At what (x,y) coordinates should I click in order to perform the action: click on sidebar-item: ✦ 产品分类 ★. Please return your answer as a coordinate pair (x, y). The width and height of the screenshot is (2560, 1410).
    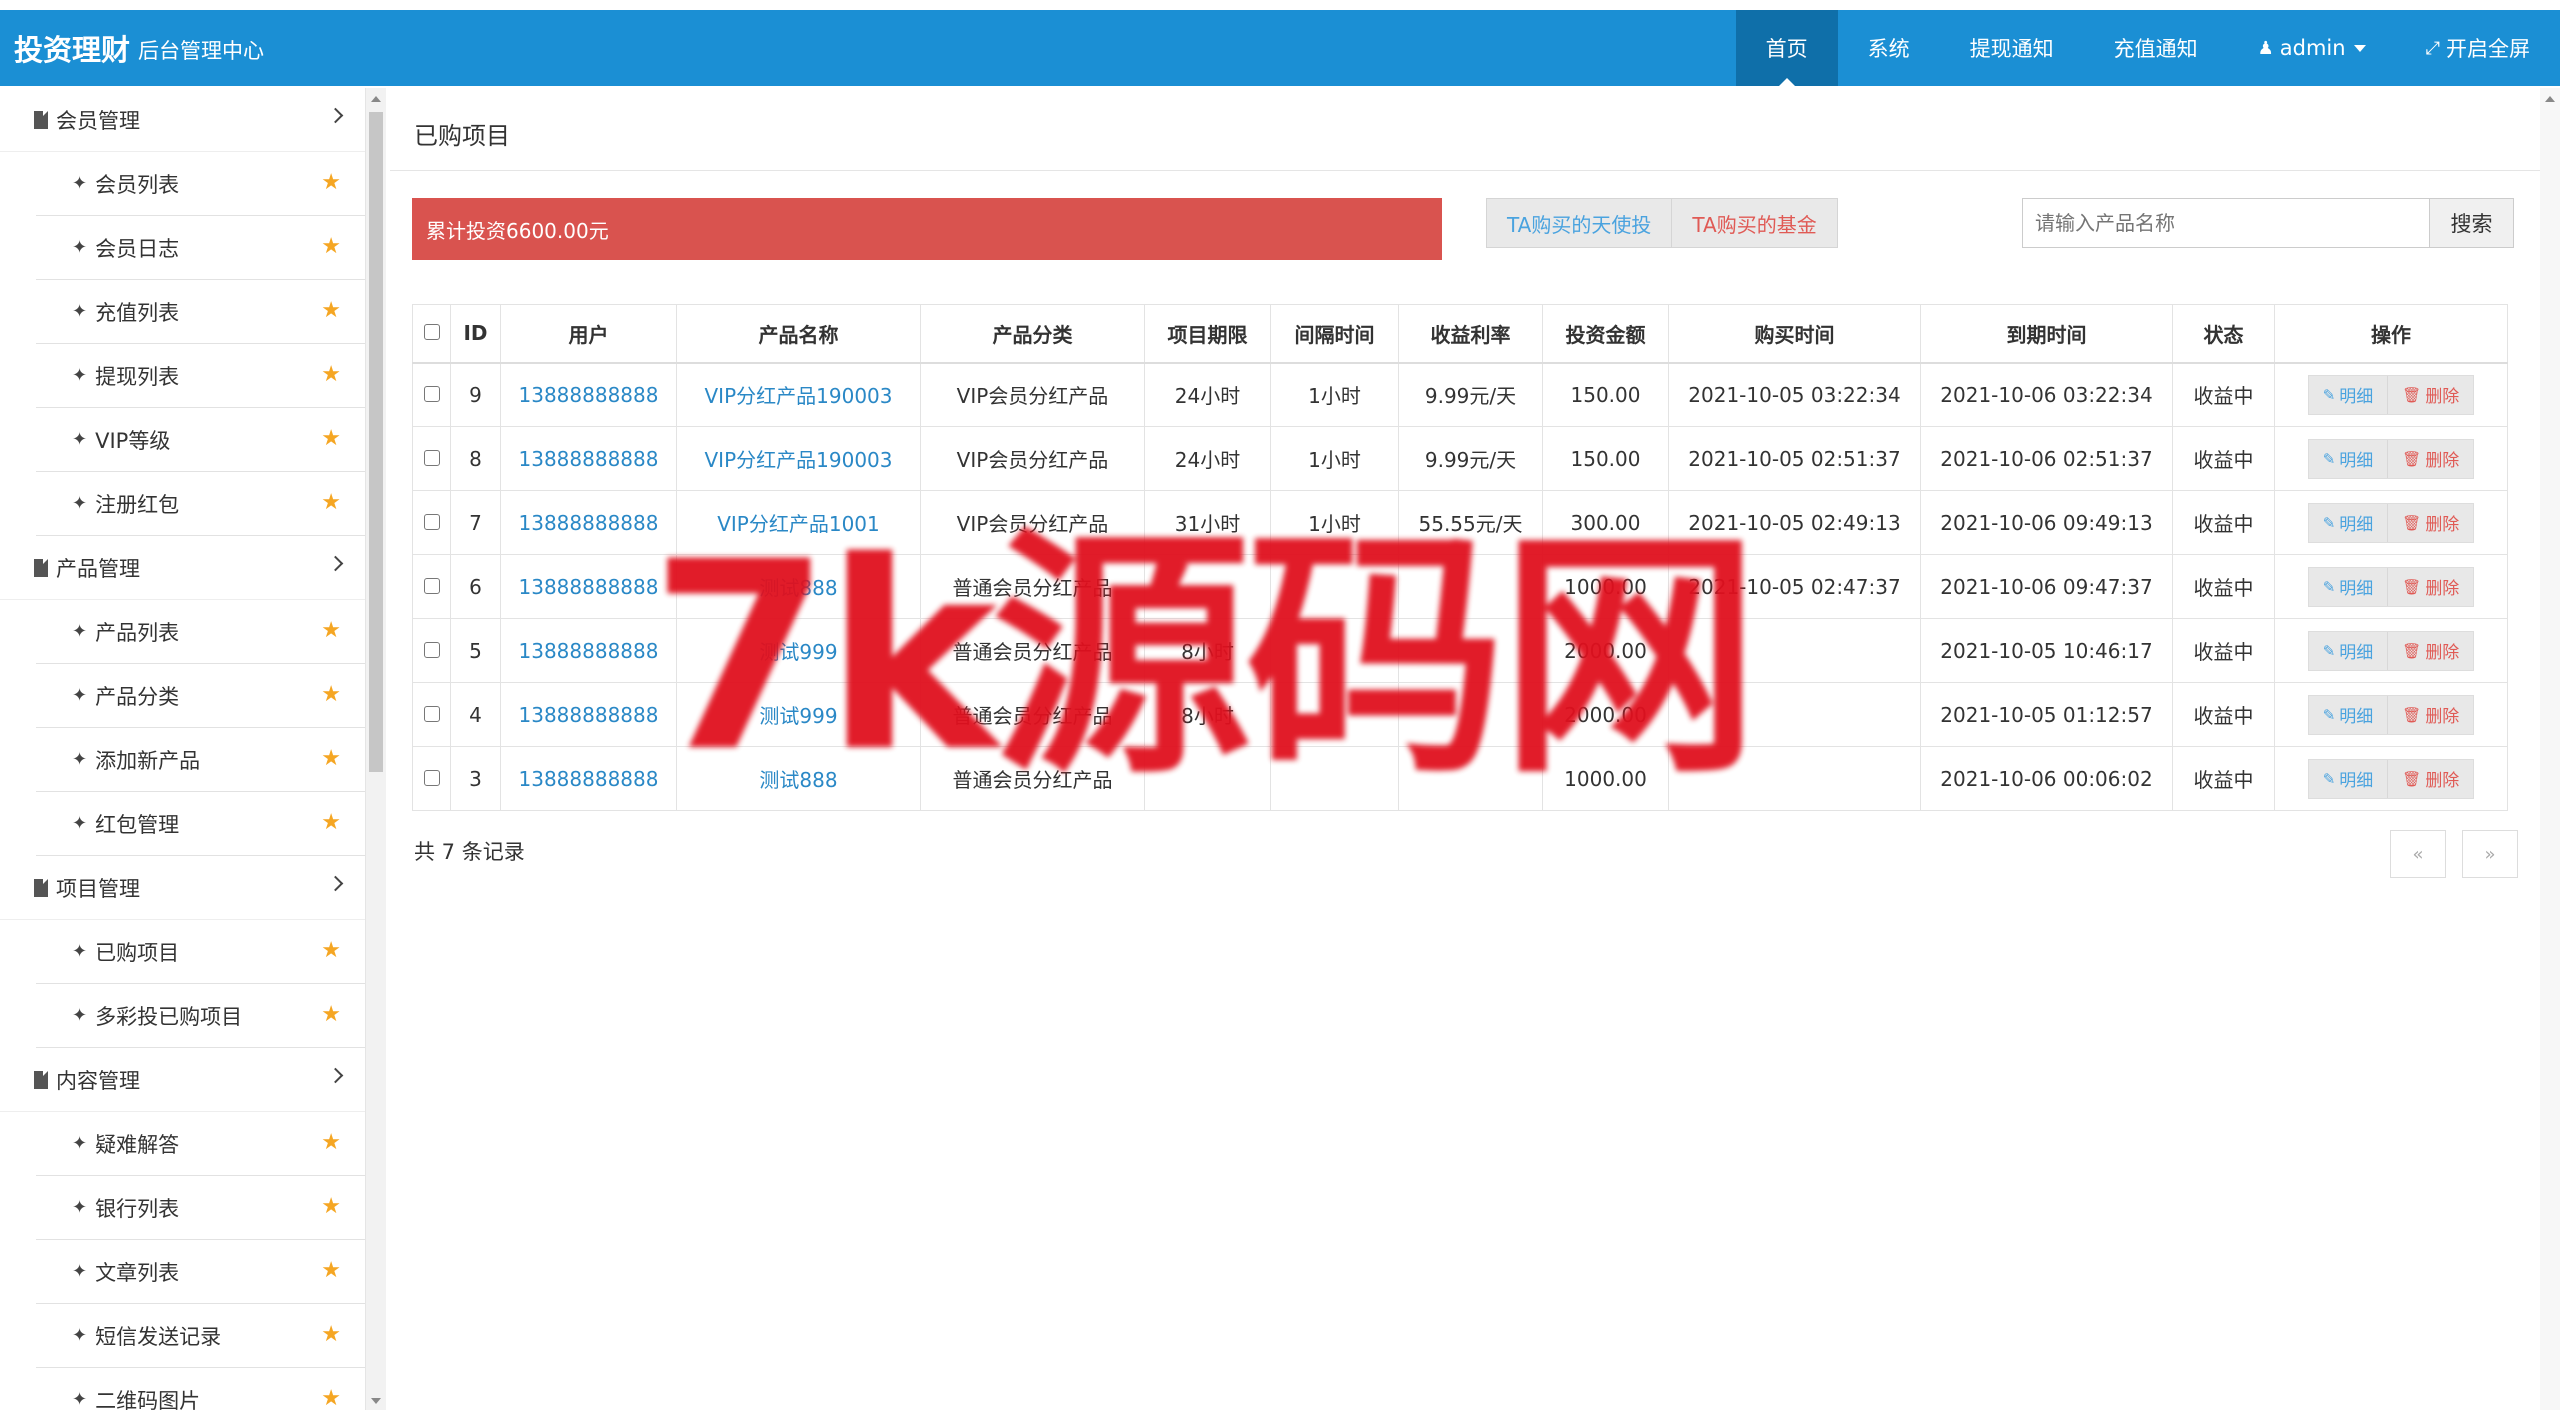
    Looking at the image, I should click on (200, 696).